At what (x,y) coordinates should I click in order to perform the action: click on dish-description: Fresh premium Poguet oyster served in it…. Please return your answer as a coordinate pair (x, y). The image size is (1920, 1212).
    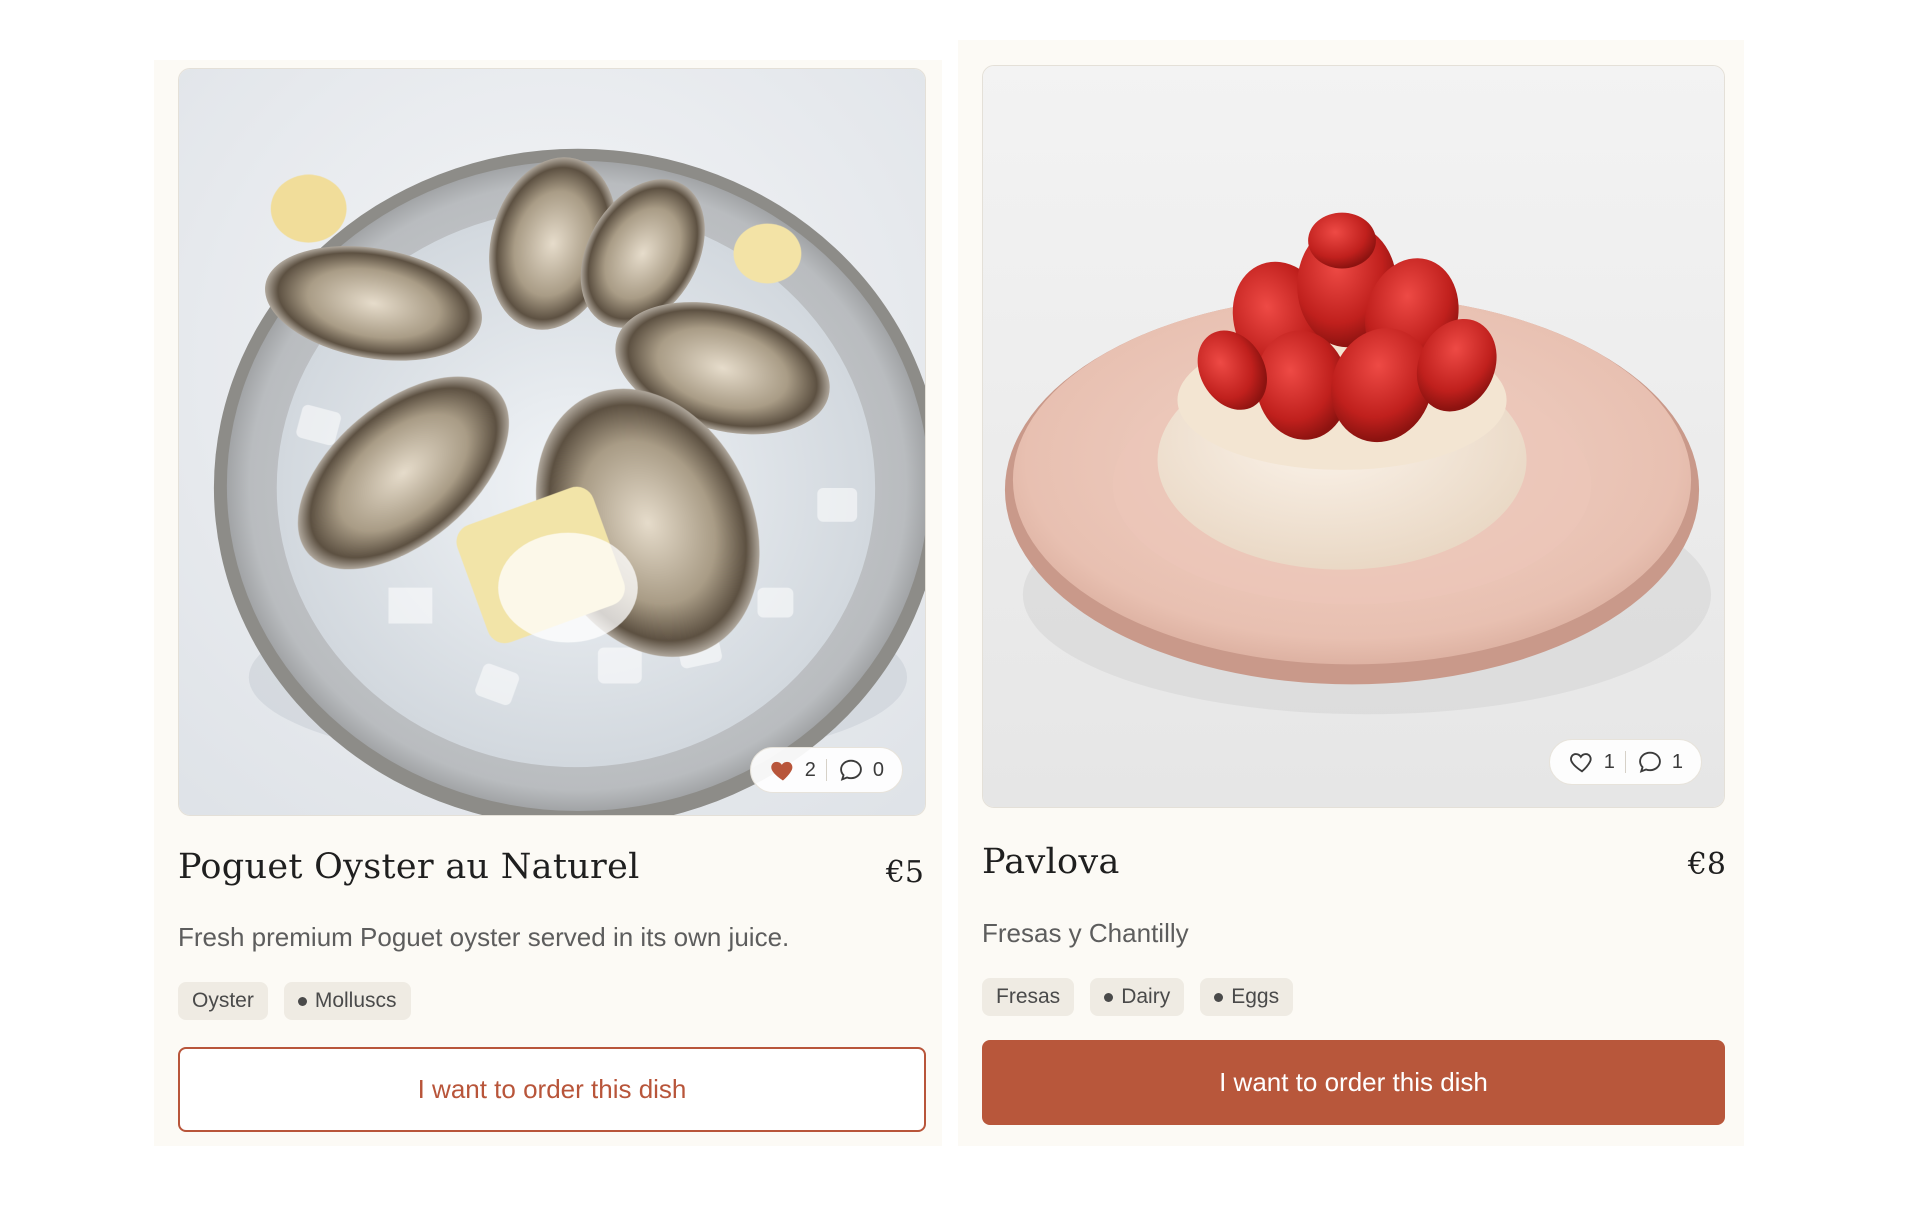
    Looking at the image, I should click on (484, 937).